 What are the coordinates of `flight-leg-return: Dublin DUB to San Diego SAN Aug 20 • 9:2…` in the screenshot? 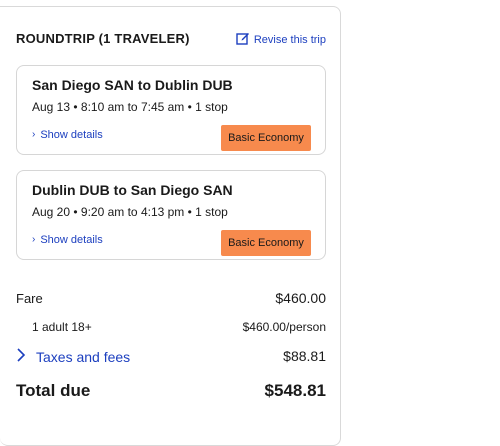 It's located at (171, 215).